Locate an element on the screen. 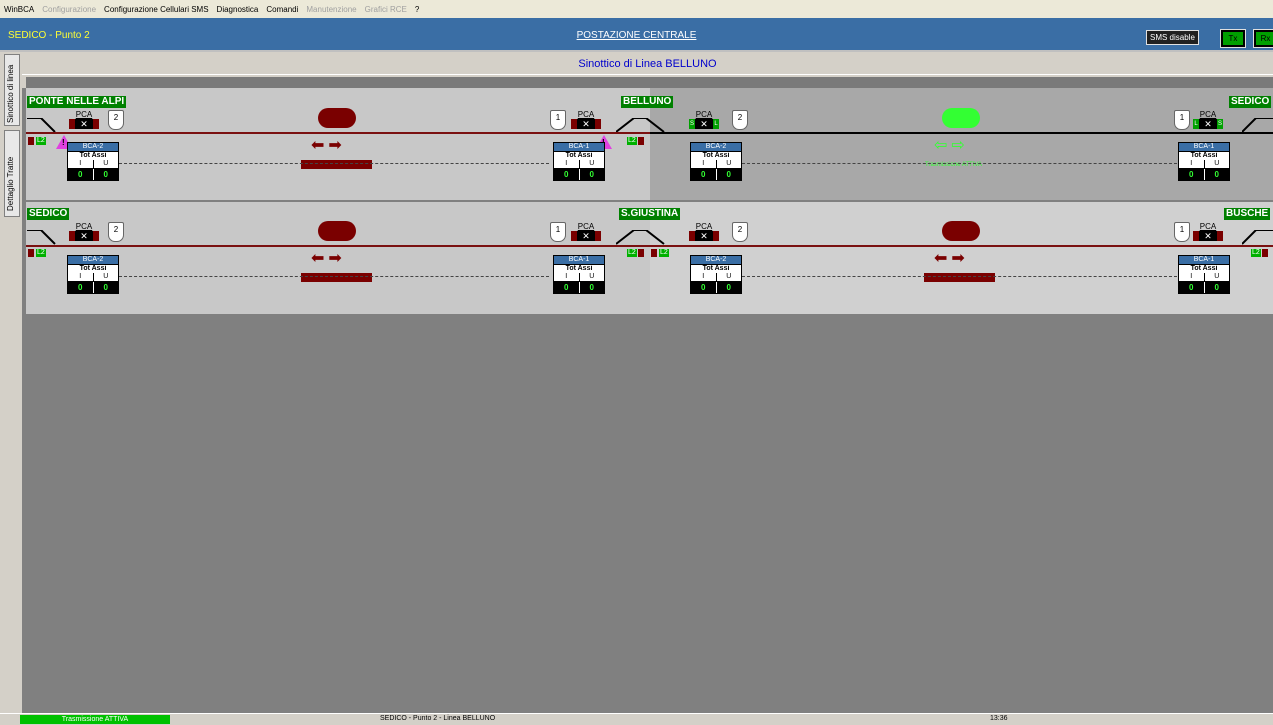 This screenshot has width=1273, height=725. sms-disable-button: SMS disable is located at coordinates (1172, 37).